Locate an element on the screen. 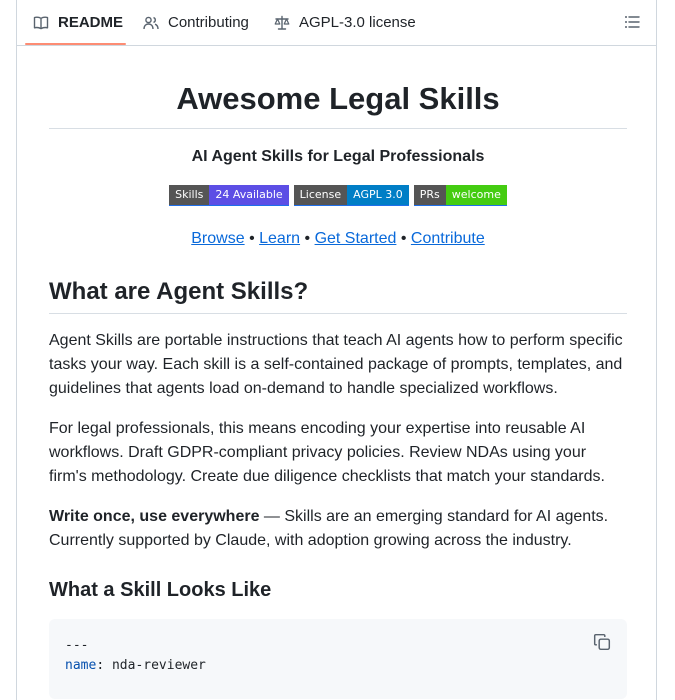  badge-prs: PRs welcome is located at coordinates (460, 195).